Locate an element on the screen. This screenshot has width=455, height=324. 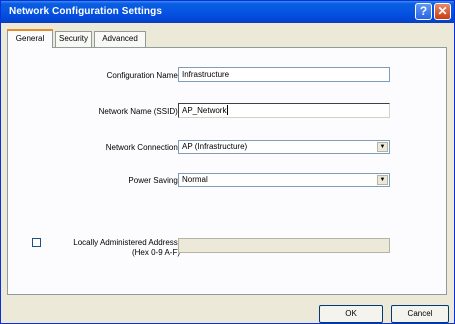
title-bar: Network Configuration Settings ? ✕ is located at coordinates (227, 12).